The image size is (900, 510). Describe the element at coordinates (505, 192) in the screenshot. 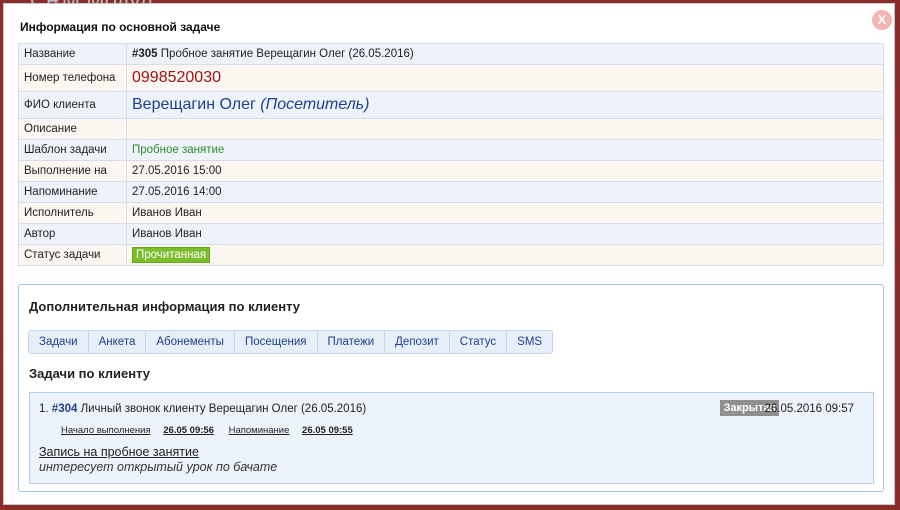

I see `value-reminder: 27.05.2016 14:00` at that location.